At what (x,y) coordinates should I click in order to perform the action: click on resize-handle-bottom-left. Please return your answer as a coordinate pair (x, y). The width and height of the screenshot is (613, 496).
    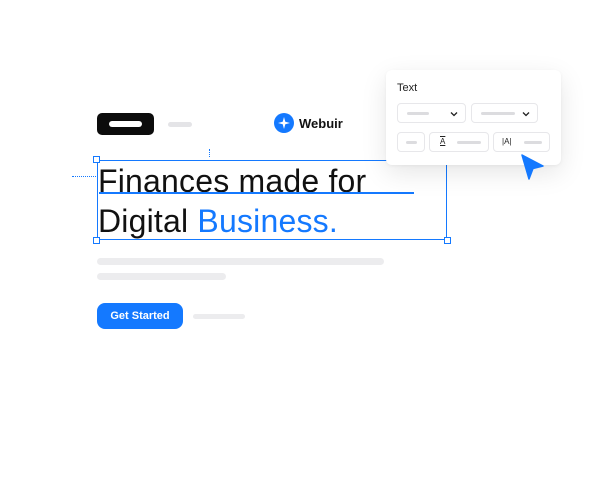
    Looking at the image, I should click on (96, 240).